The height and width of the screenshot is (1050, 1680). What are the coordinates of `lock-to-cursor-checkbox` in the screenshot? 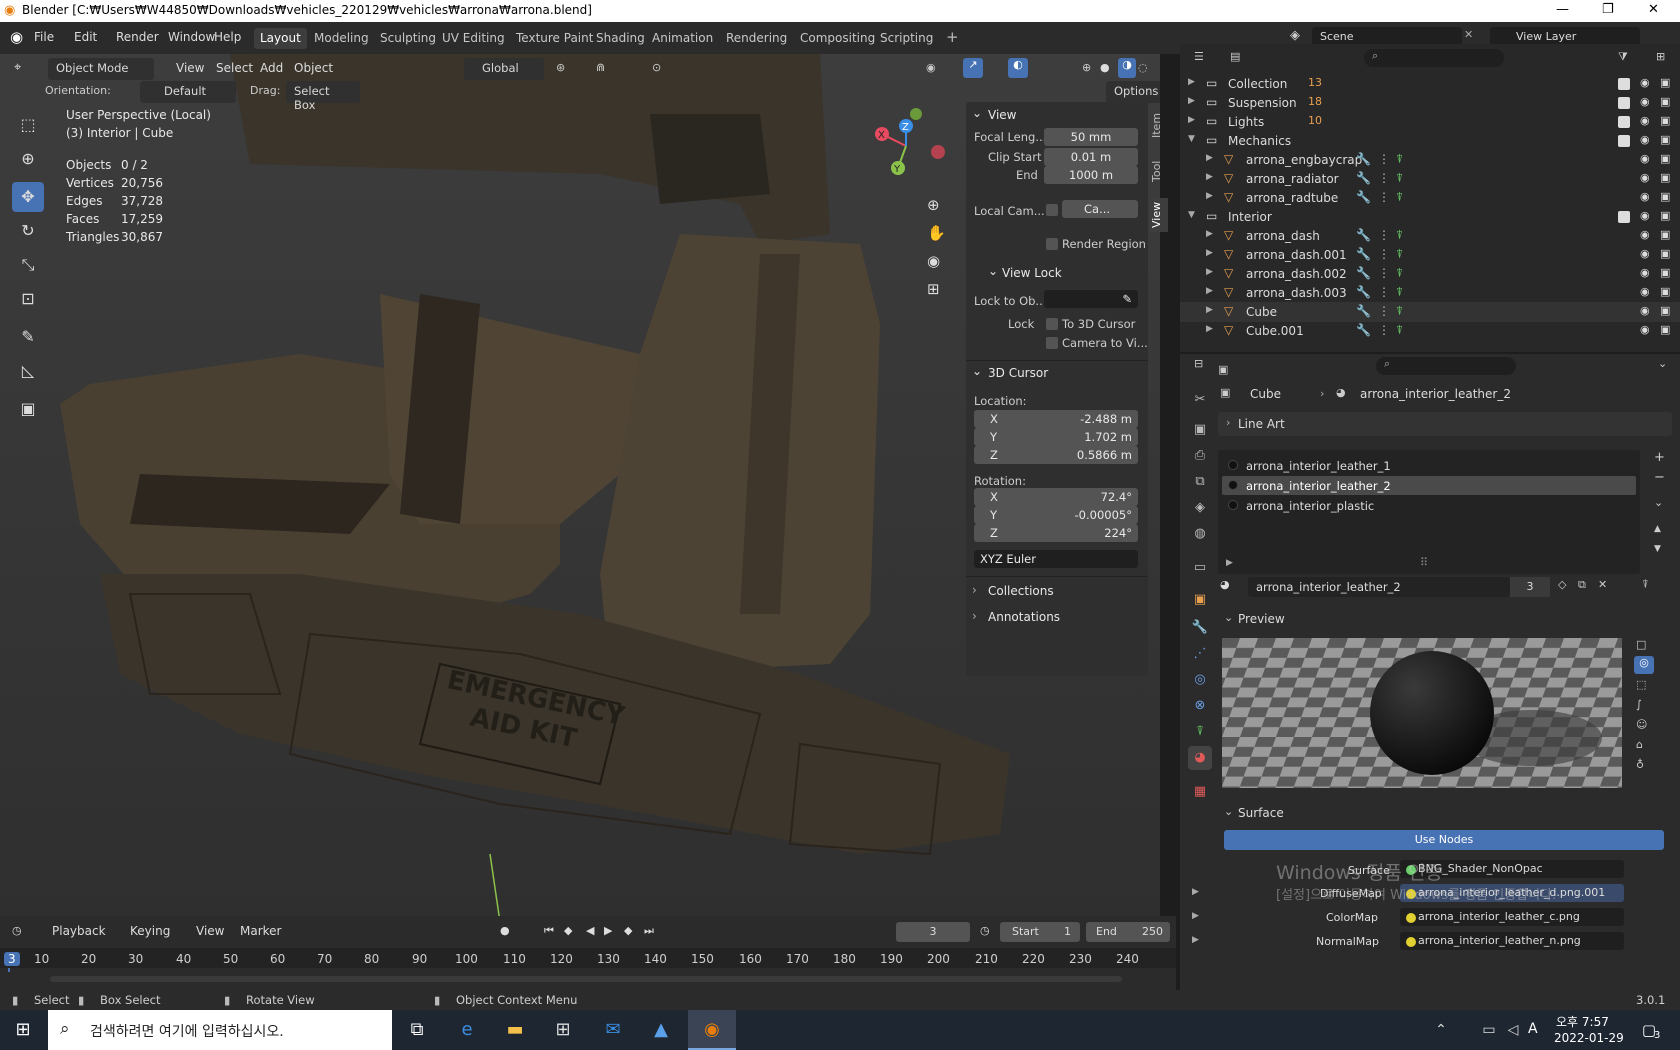 It's located at (1052, 324).